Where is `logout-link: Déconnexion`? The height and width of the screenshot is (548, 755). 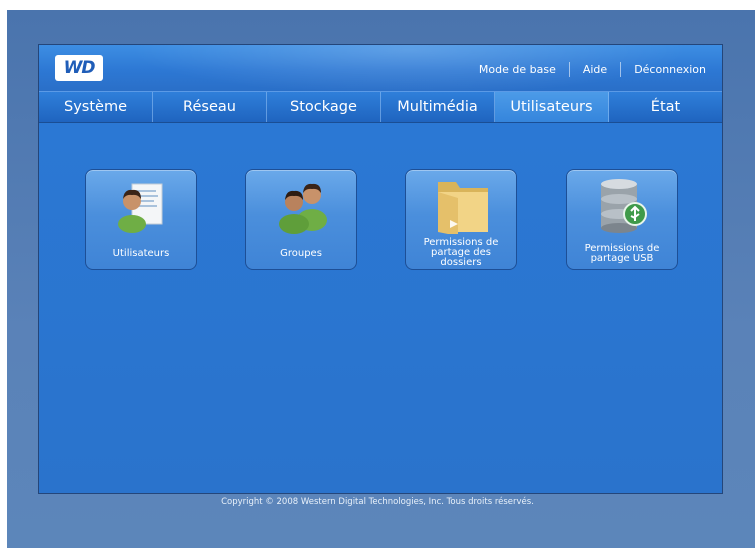
logout-link: Déconnexion is located at coordinates (670, 69).